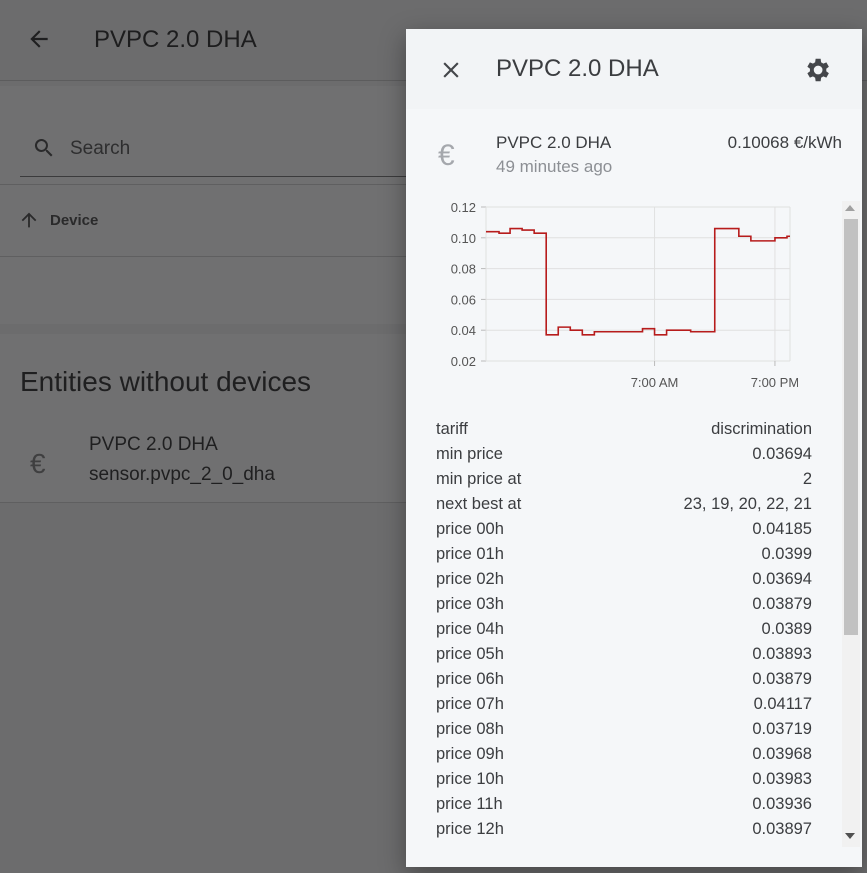 This screenshot has height=873, width=867. What do you see at coordinates (469, 804) in the screenshot?
I see `attribute-key: price 11h` at bounding box center [469, 804].